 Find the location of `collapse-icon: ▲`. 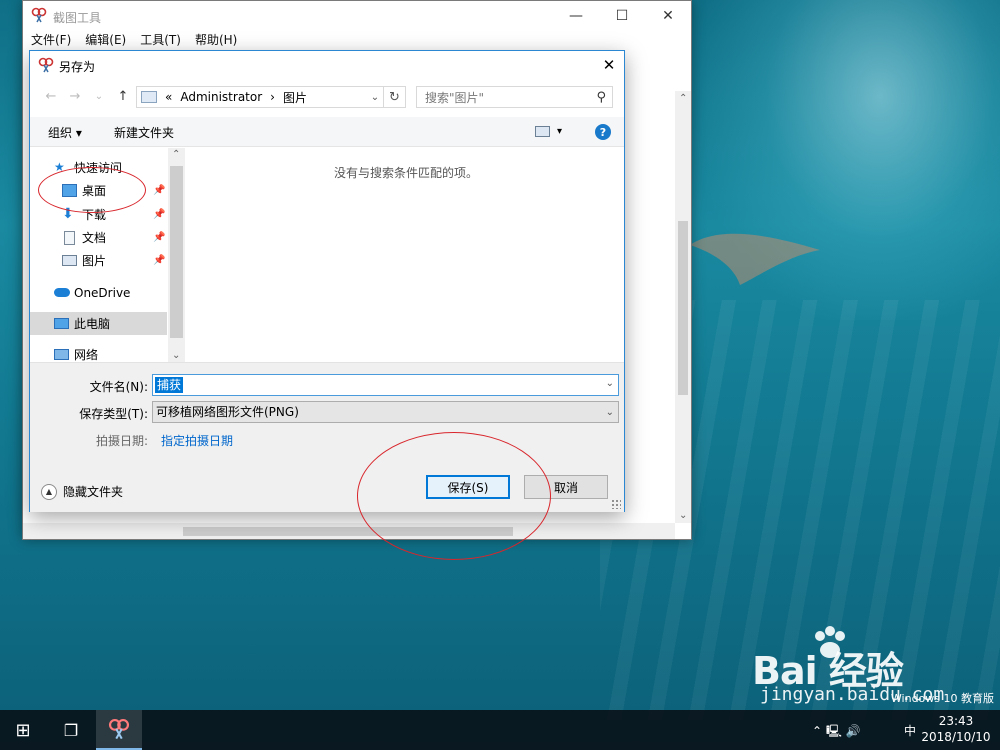

collapse-icon: ▲ is located at coordinates (49, 491).